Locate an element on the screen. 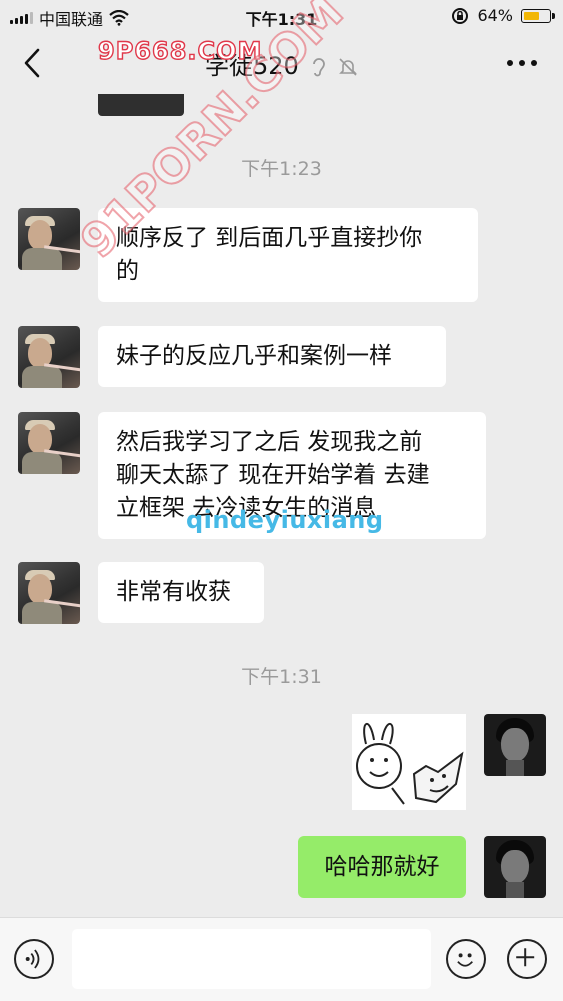  incoming-message-bubble: 顺序反了 到后面几乎直接抄你 的 is located at coordinates (288, 255).